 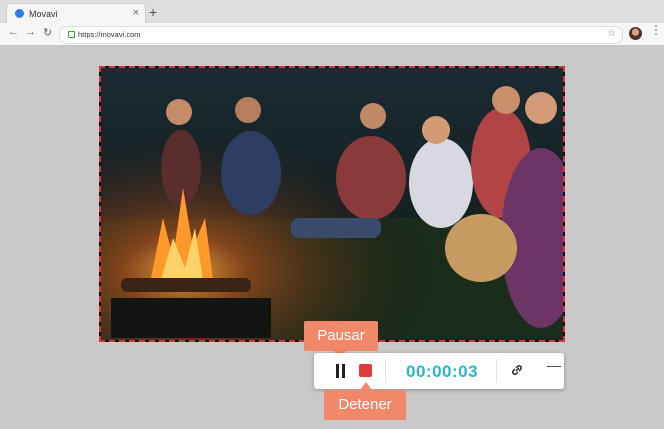 I want to click on close-tab-icon: ×, so click(x=136, y=13).